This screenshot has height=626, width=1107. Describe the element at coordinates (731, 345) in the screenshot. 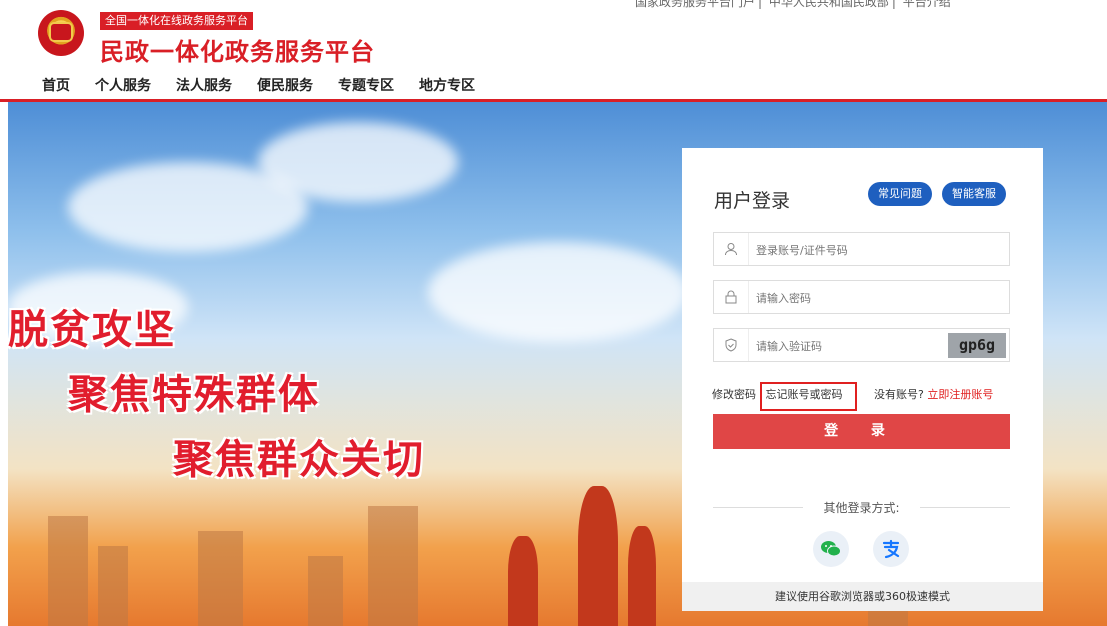

I see `shield-icon` at that location.